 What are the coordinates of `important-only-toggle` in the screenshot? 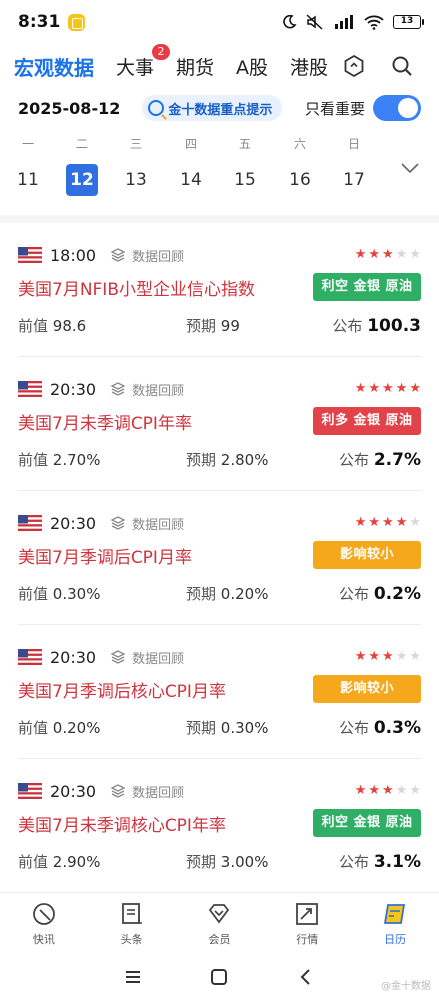 It's located at (397, 108).